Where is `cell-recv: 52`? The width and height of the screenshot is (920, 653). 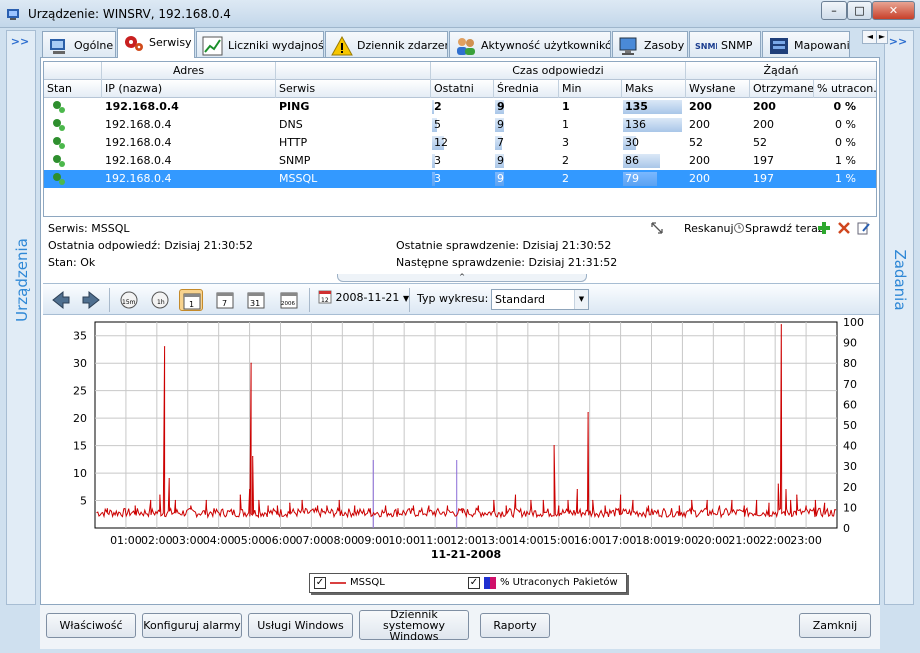 cell-recv: 52 is located at coordinates (760, 142).